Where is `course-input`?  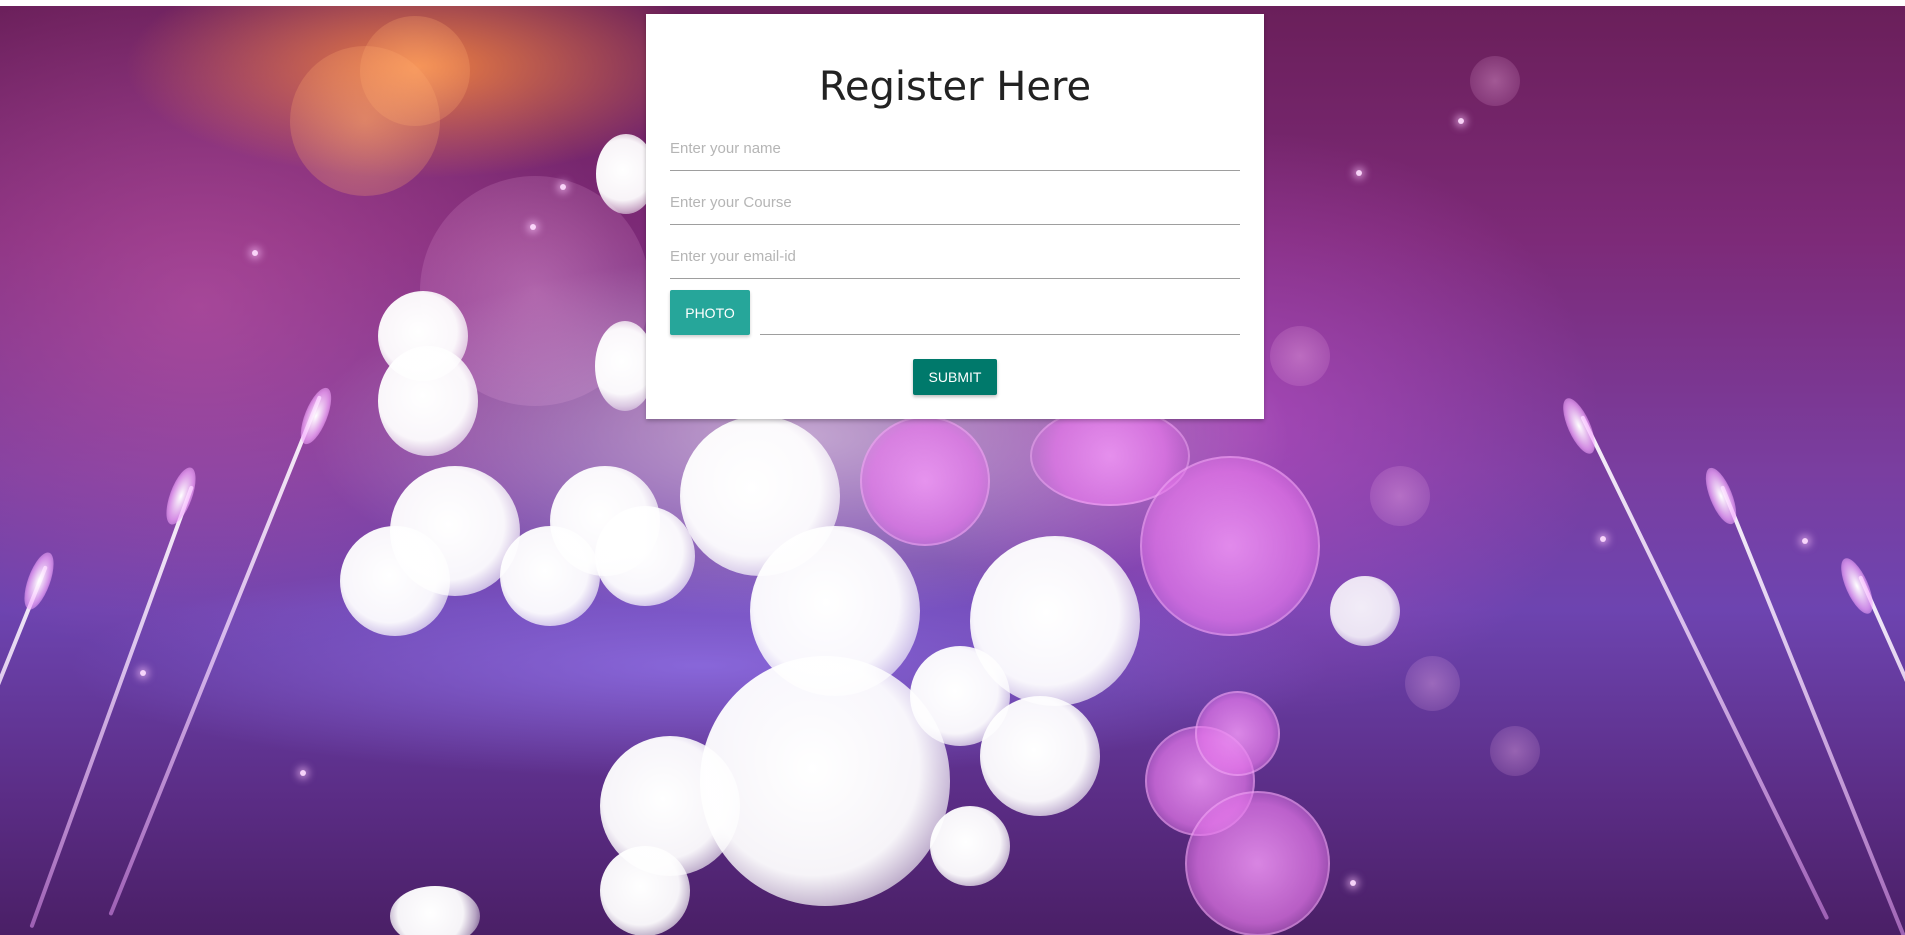 course-input is located at coordinates (955, 205).